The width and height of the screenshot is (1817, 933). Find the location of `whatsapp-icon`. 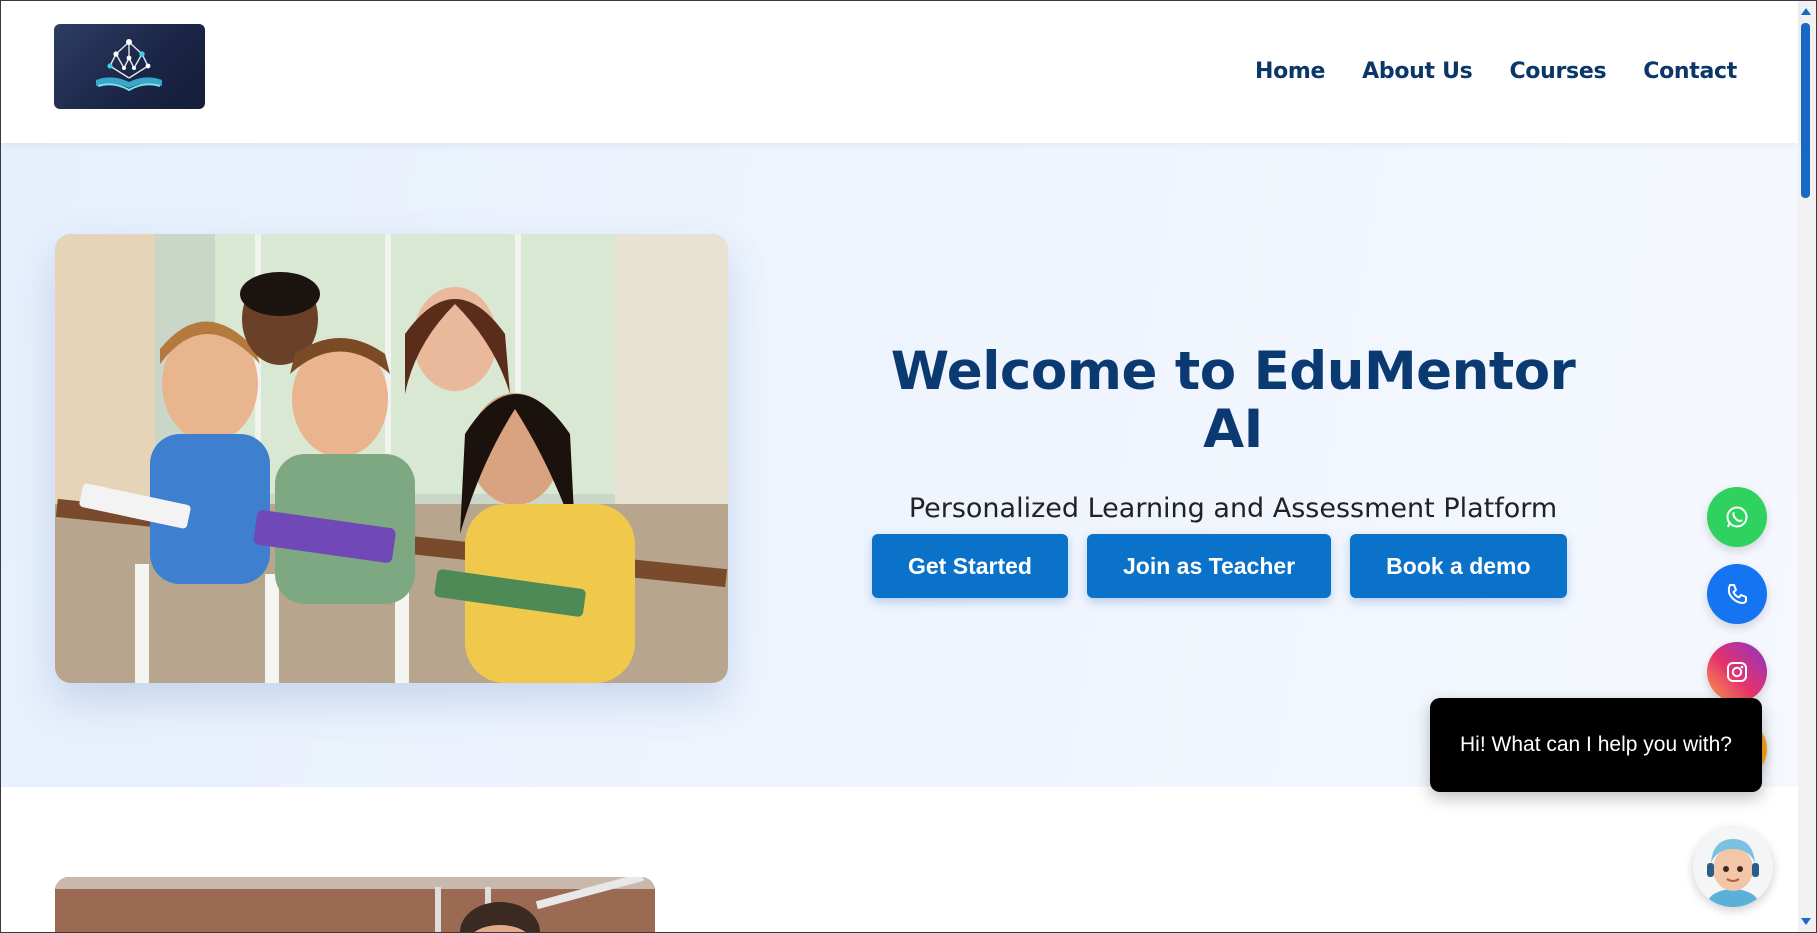

whatsapp-icon is located at coordinates (1737, 517).